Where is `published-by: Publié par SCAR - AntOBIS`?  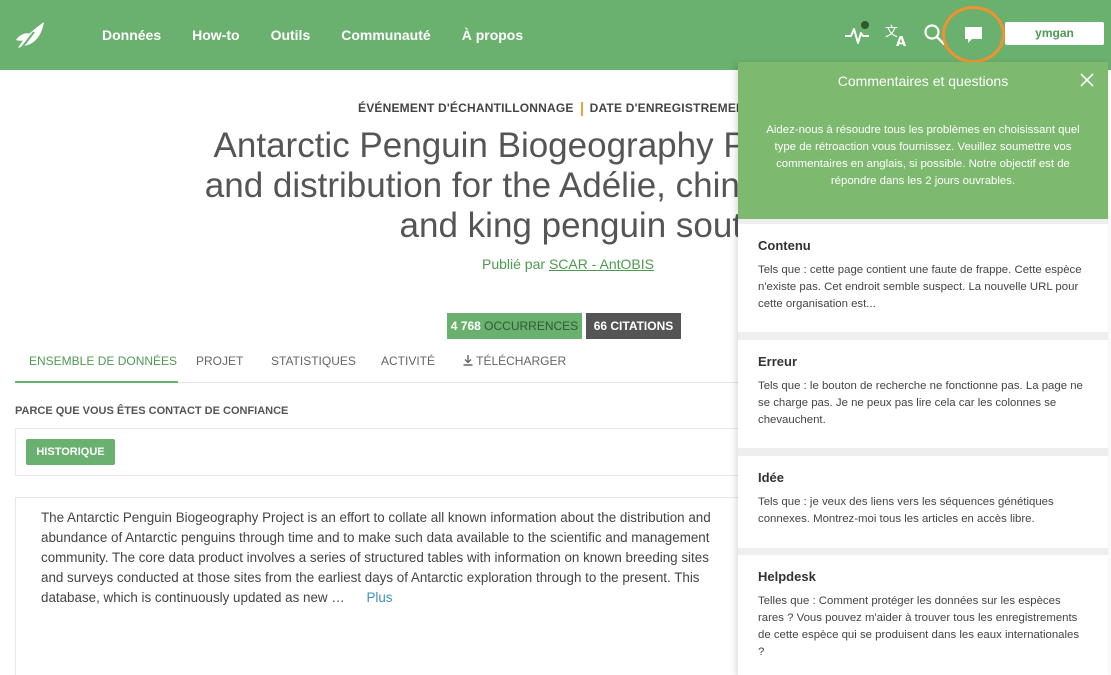
published-by: Publié par SCAR - AntOBIS is located at coordinates (568, 264).